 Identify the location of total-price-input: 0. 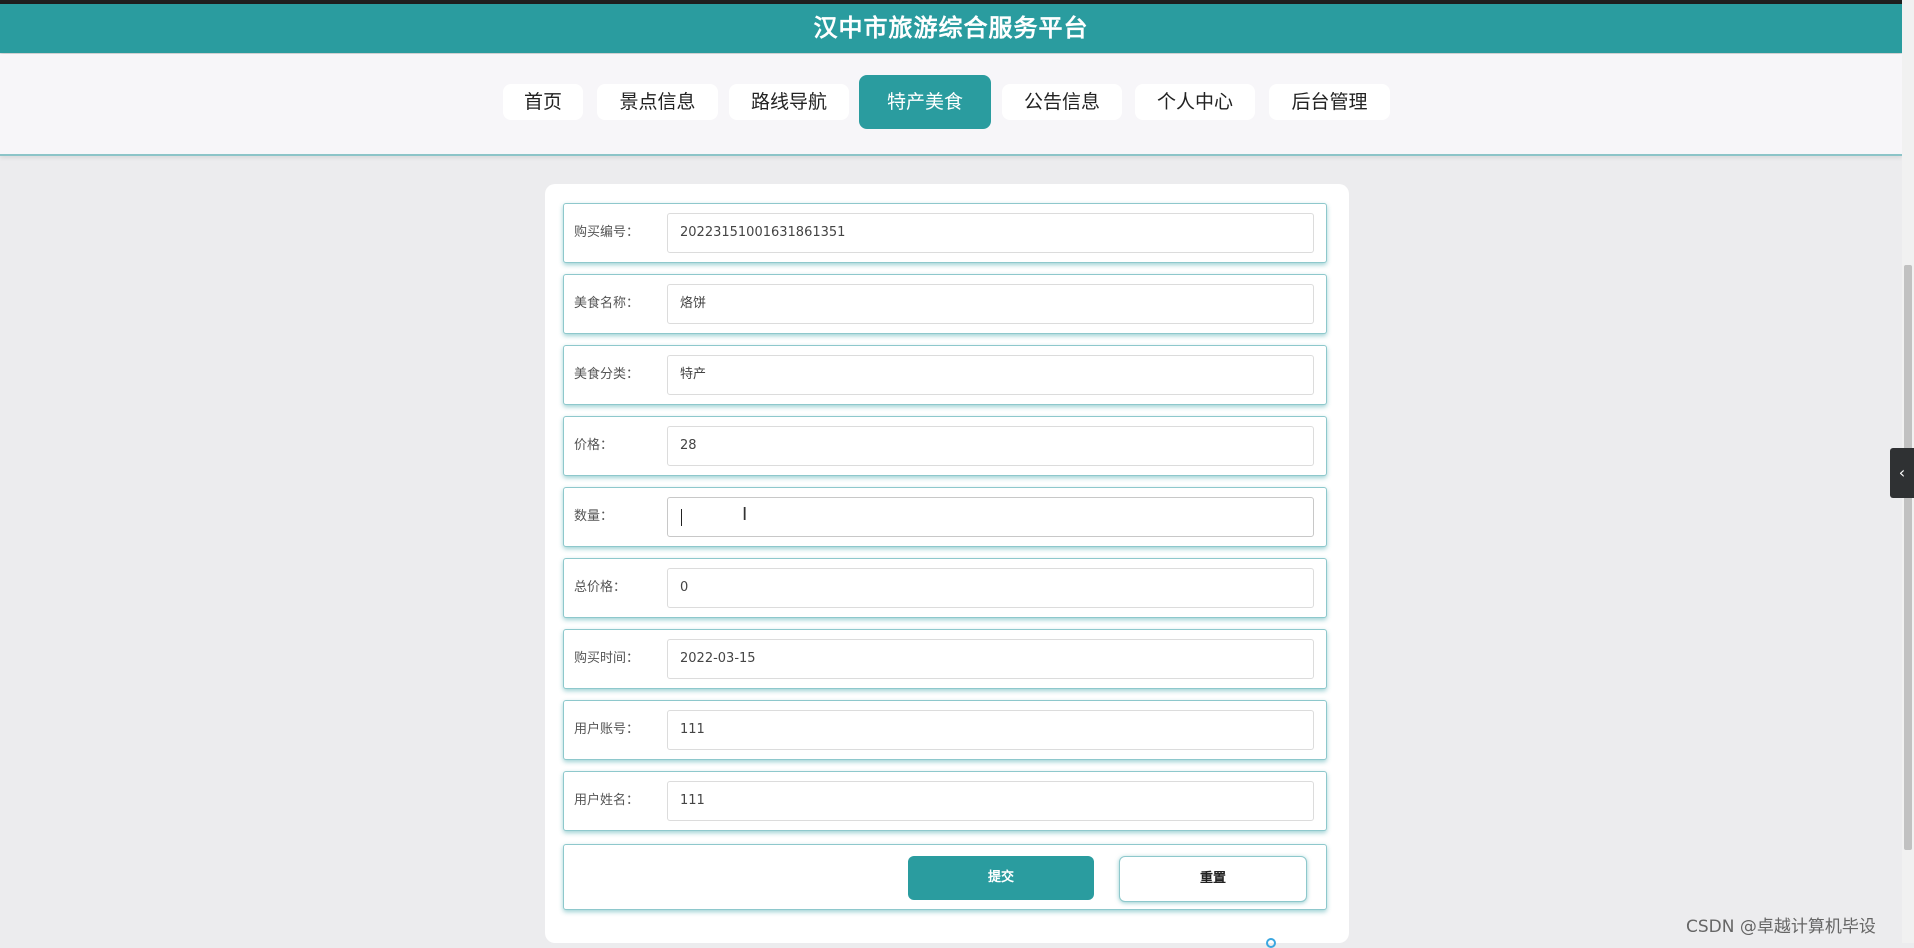
(990, 588).